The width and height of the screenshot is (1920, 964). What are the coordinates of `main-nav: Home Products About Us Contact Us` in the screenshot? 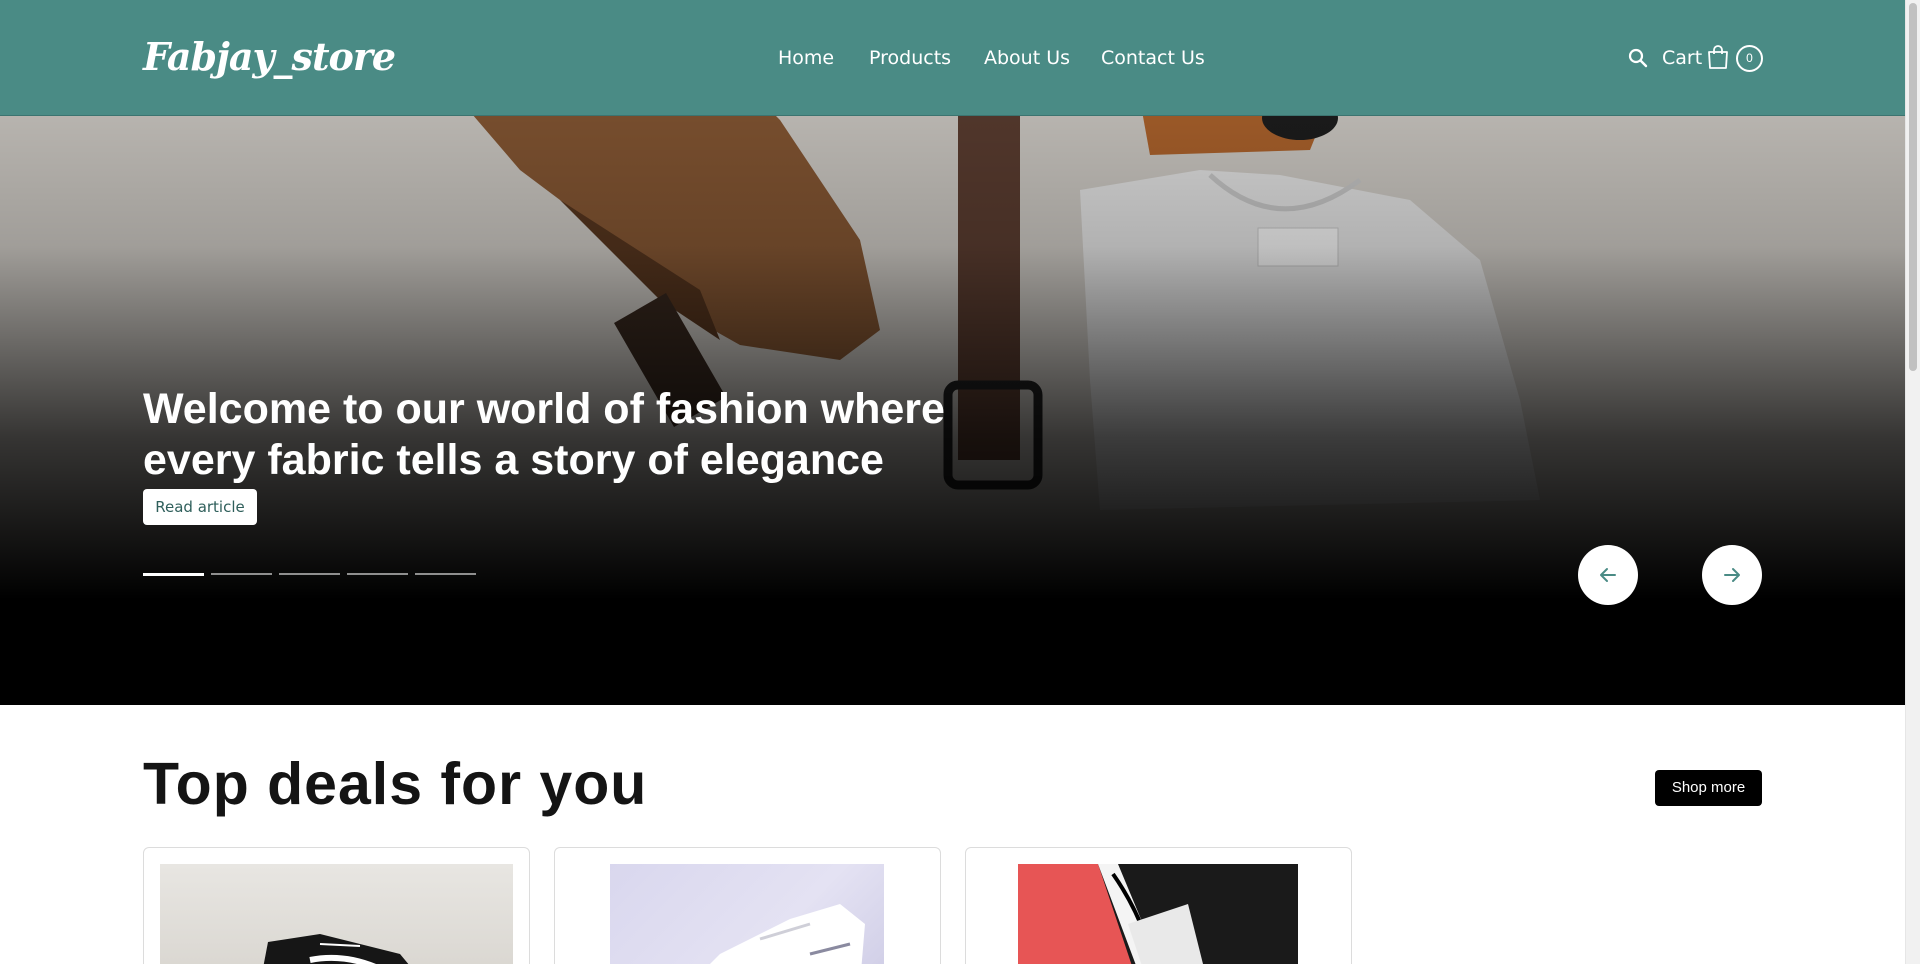 It's located at (952, 59).